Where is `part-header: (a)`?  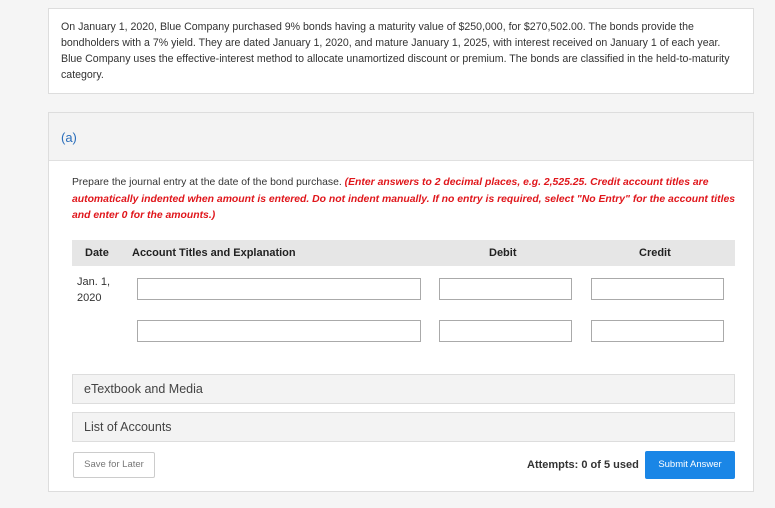
part-header: (a) is located at coordinates (401, 137).